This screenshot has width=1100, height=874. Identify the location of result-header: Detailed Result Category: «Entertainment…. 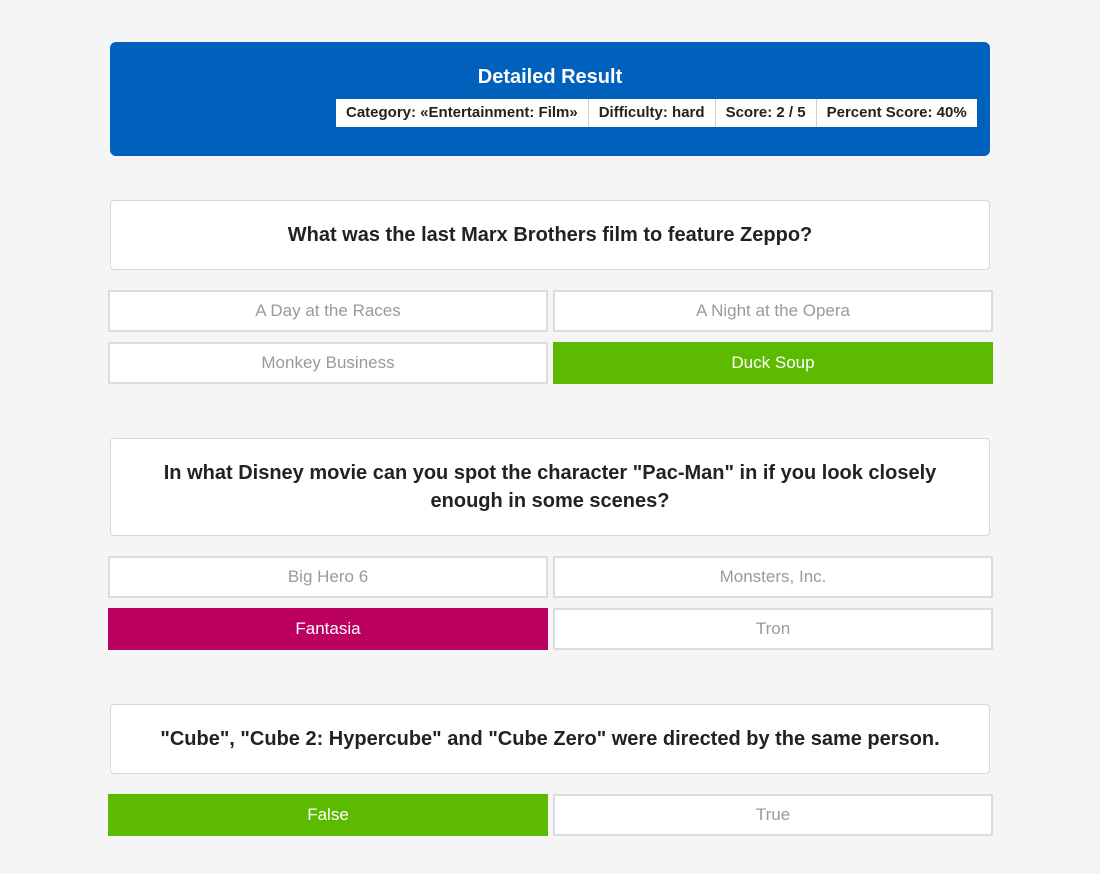
(550, 99).